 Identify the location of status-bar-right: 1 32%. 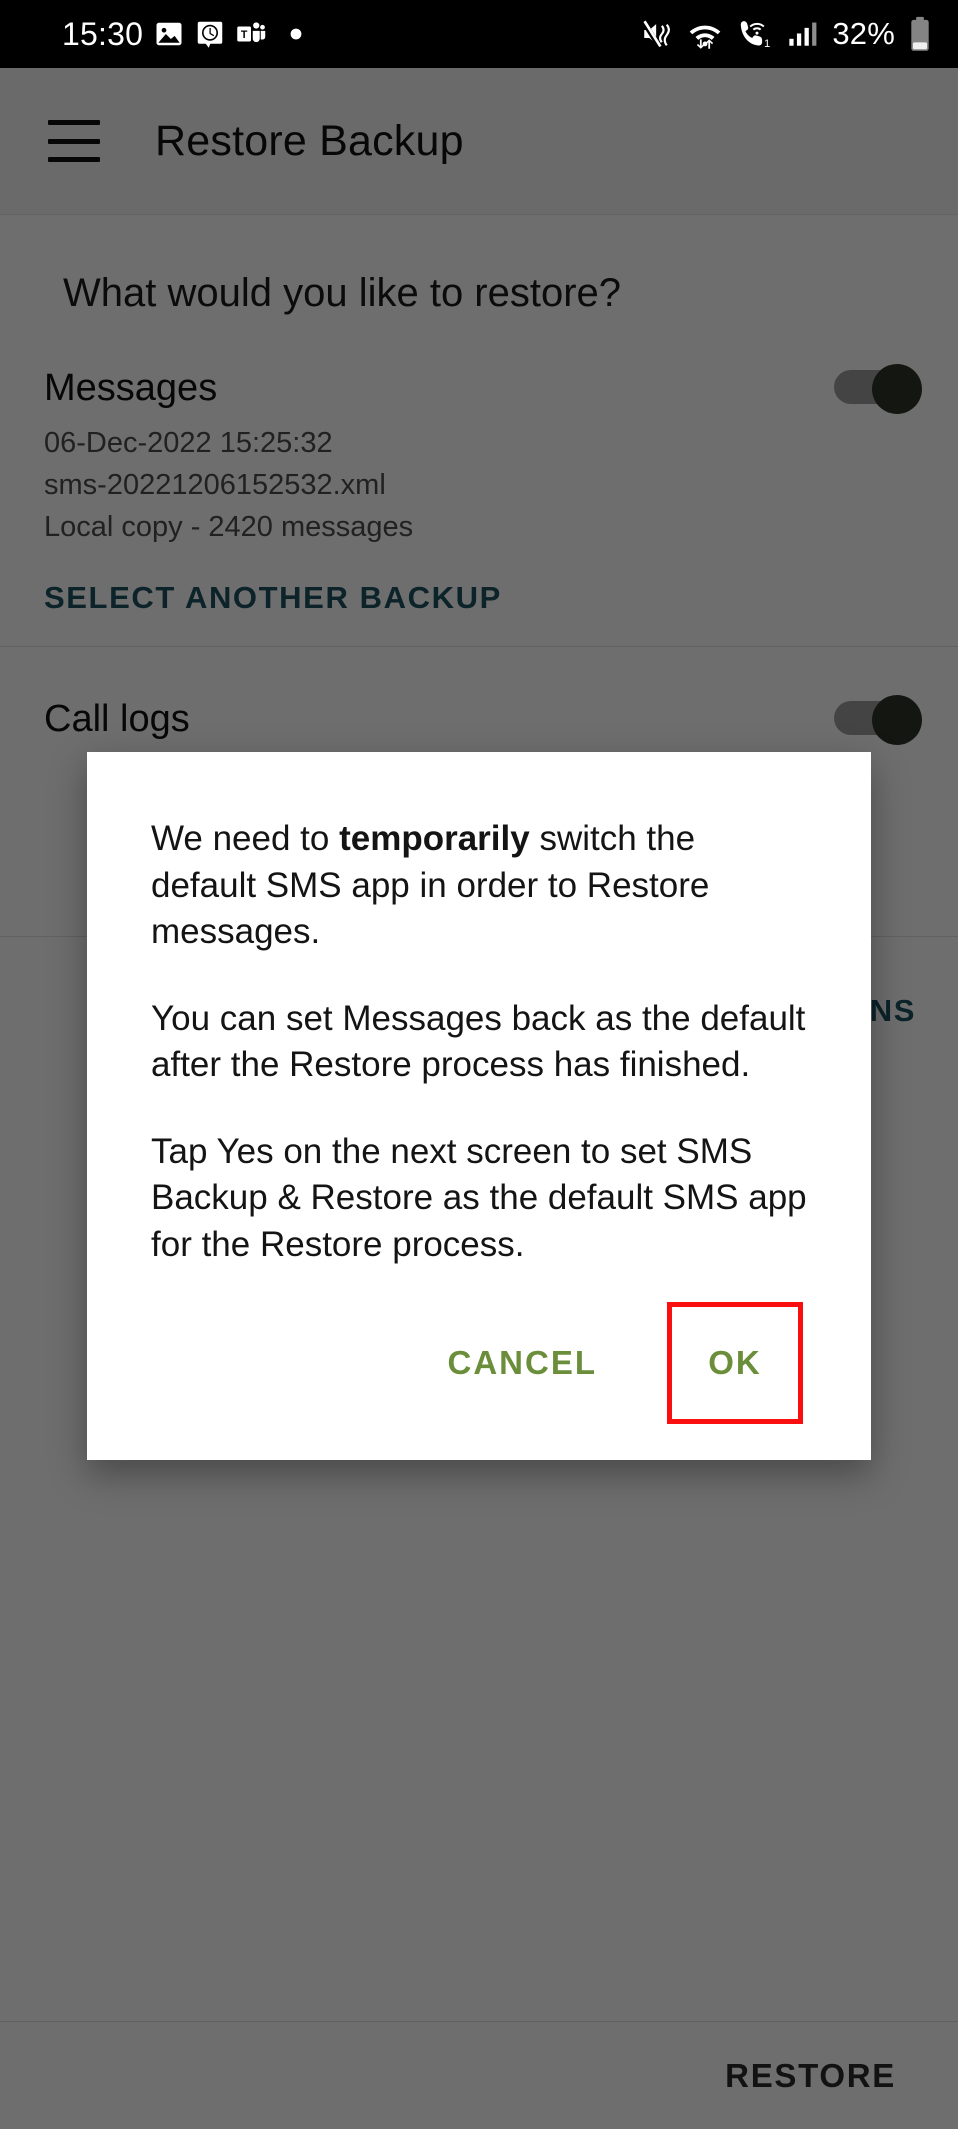
(786, 34).